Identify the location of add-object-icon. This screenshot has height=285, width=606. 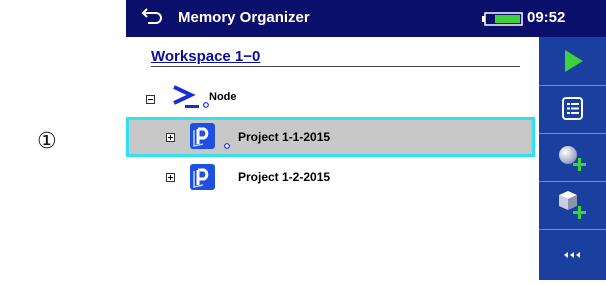
(572, 205).